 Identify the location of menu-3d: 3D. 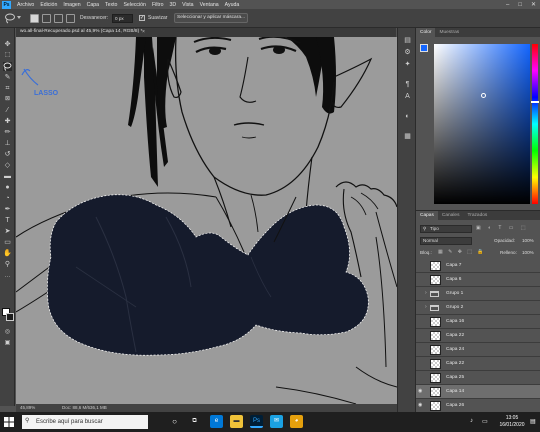
(172, 5).